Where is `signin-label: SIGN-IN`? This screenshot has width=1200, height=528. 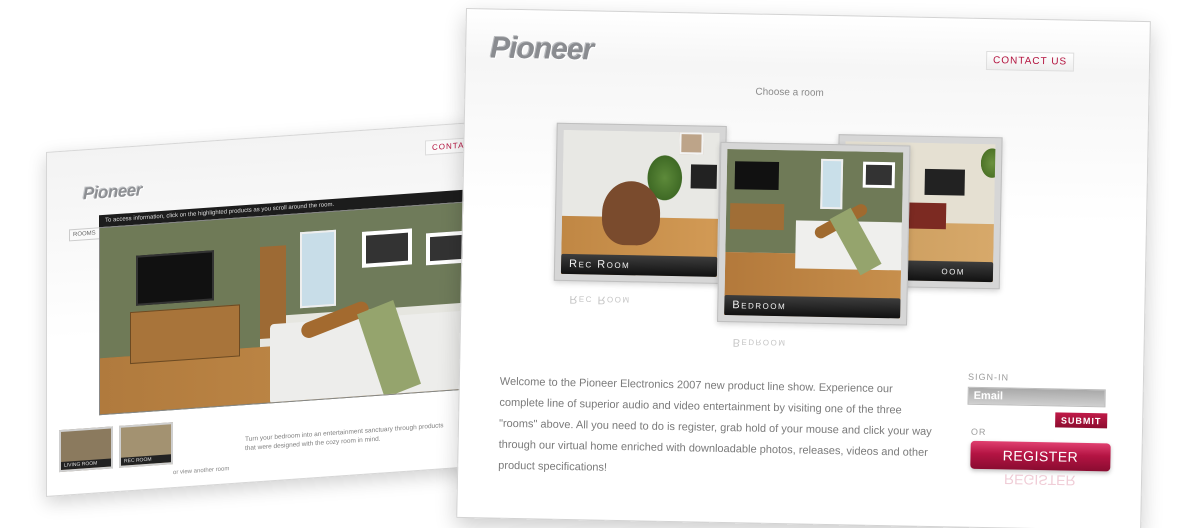
signin-label: SIGN-IN is located at coordinates (988, 377).